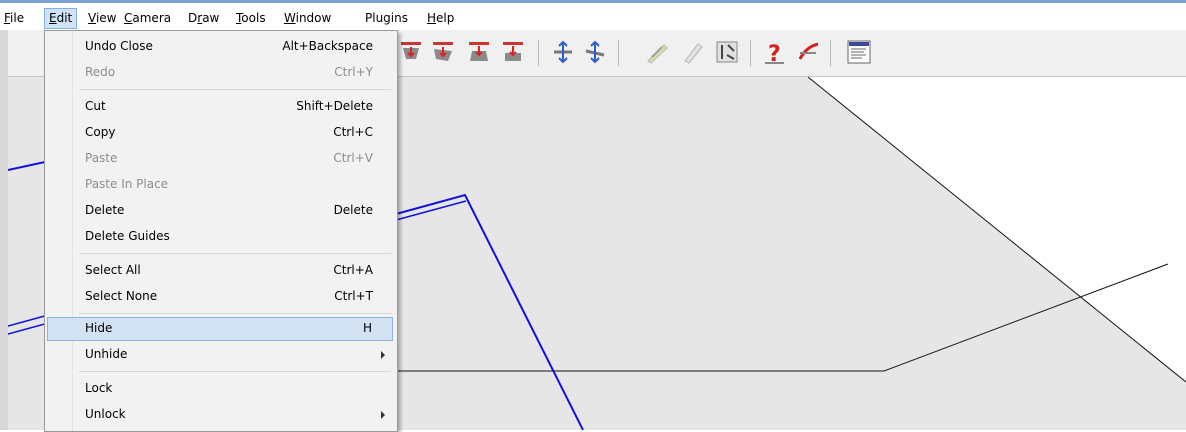 Image resolution: width=1186 pixels, height=432 pixels. I want to click on align-middle-icon, so click(443, 52).